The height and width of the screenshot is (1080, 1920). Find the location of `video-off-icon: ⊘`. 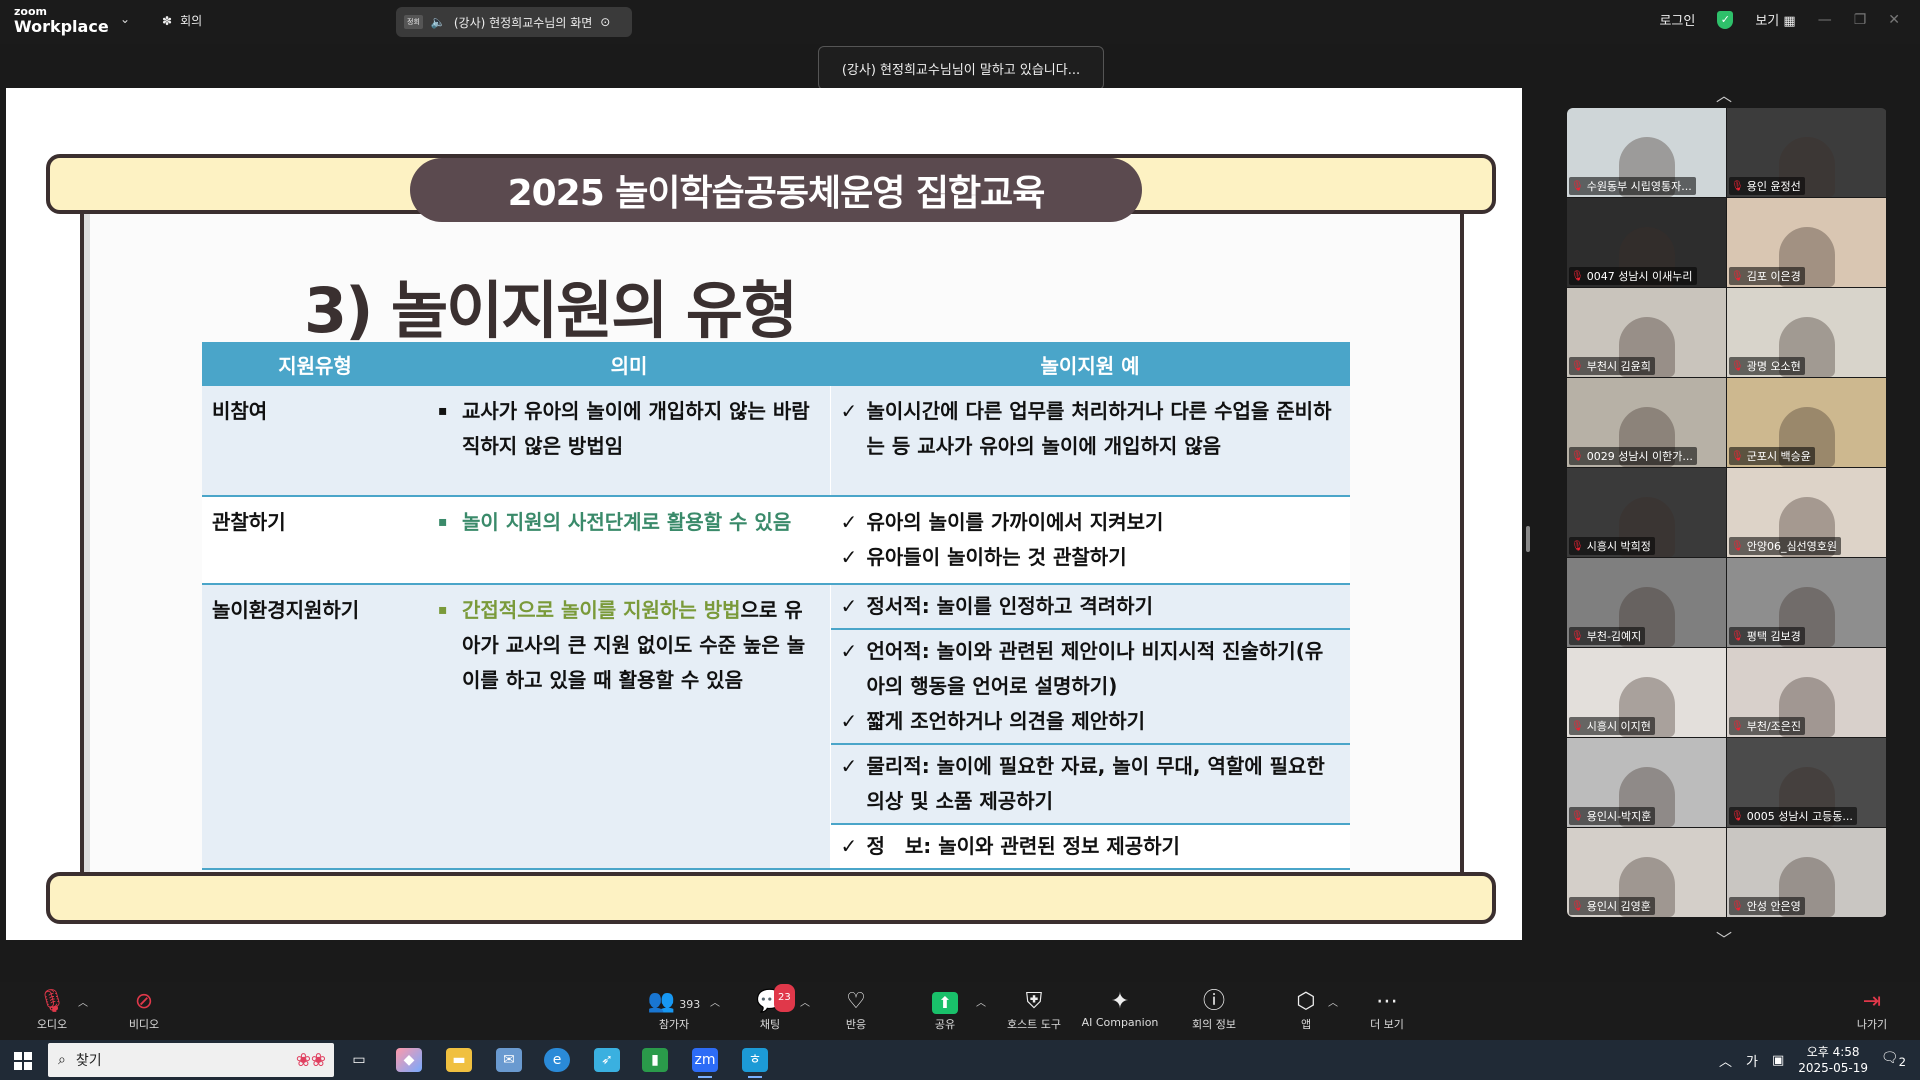

video-off-icon: ⊘ is located at coordinates (144, 1001).